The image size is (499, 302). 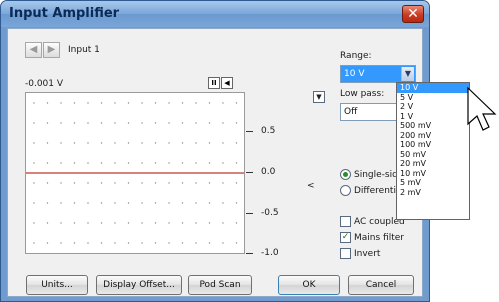 I want to click on differential-radio, so click(x=345, y=190).